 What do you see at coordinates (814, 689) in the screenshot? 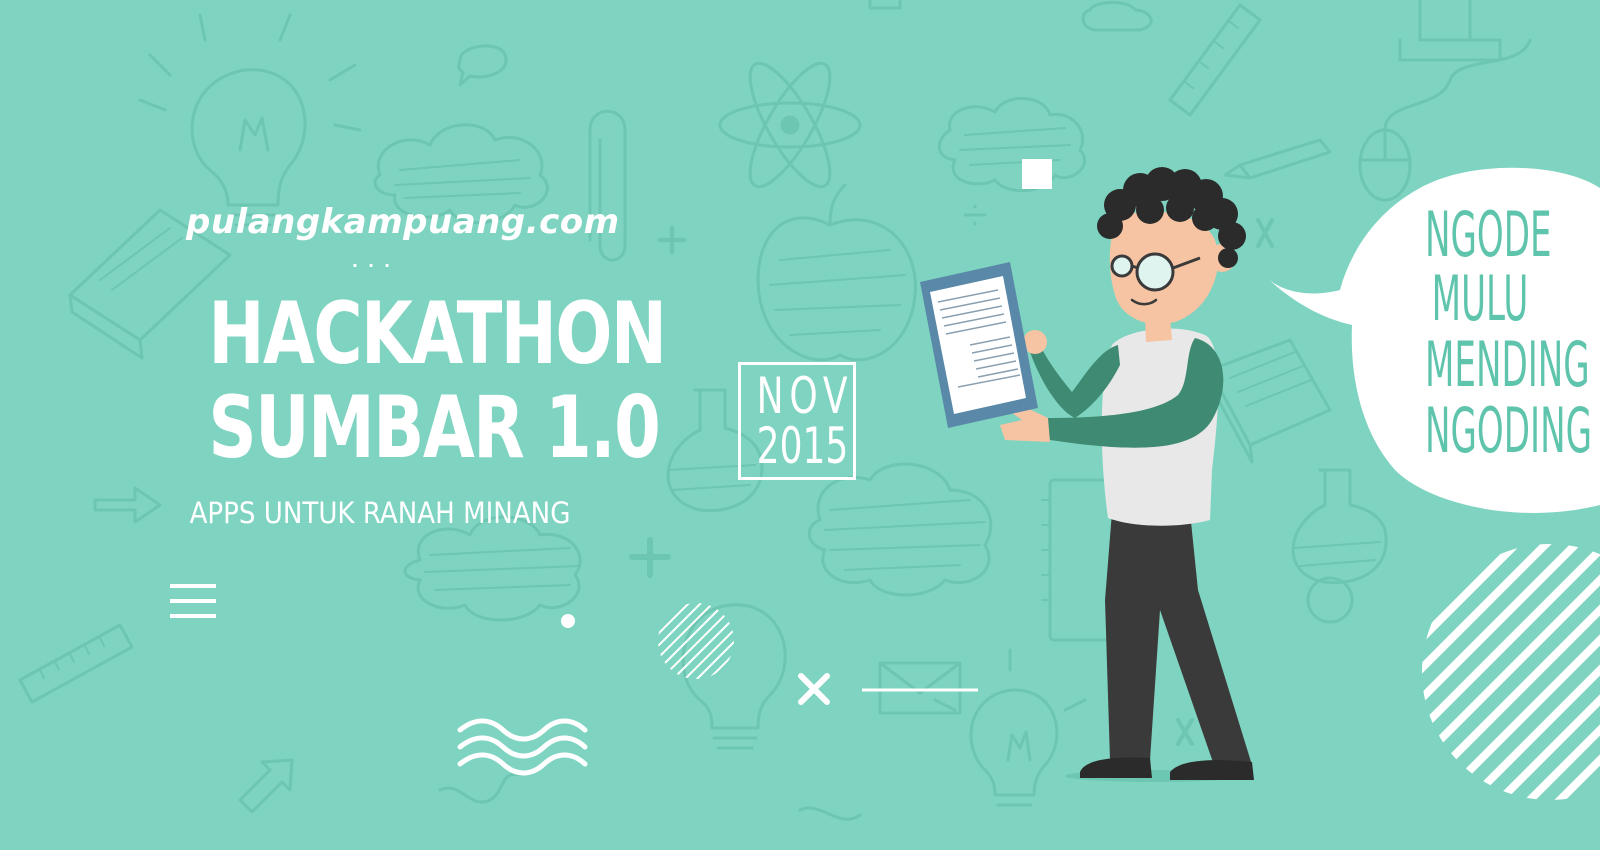
I see `close-x-icon` at bounding box center [814, 689].